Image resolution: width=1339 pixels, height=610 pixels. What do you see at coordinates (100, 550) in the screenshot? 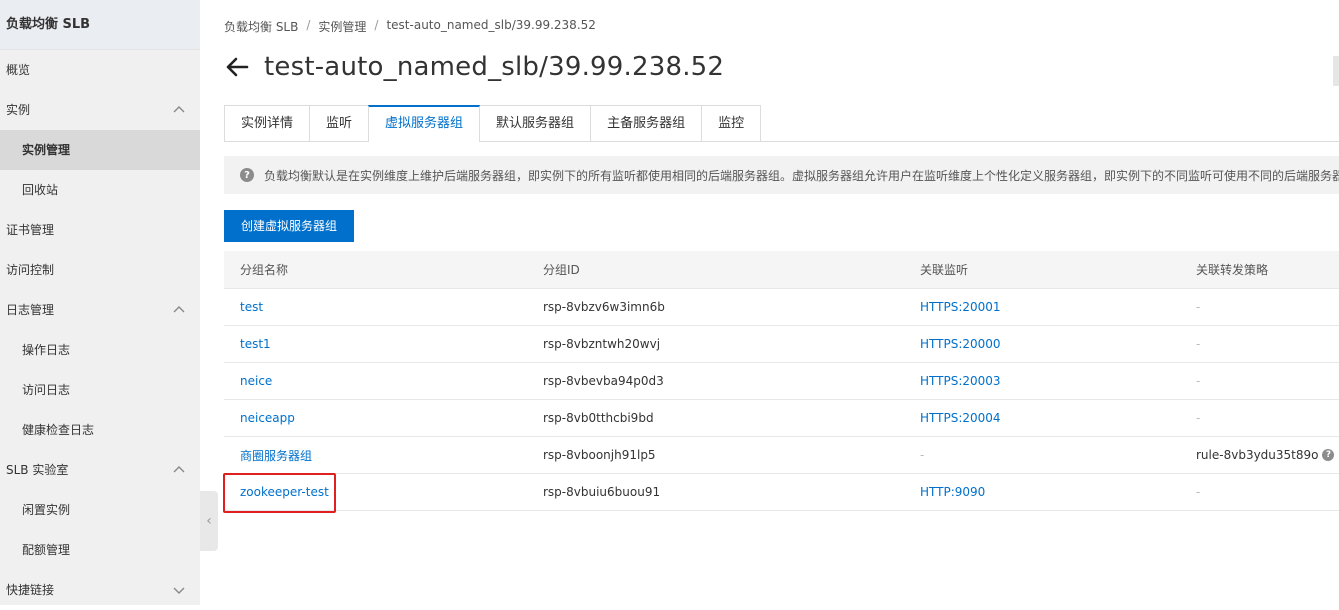
I see `sidebar-item-quota-management: 配额管理` at bounding box center [100, 550].